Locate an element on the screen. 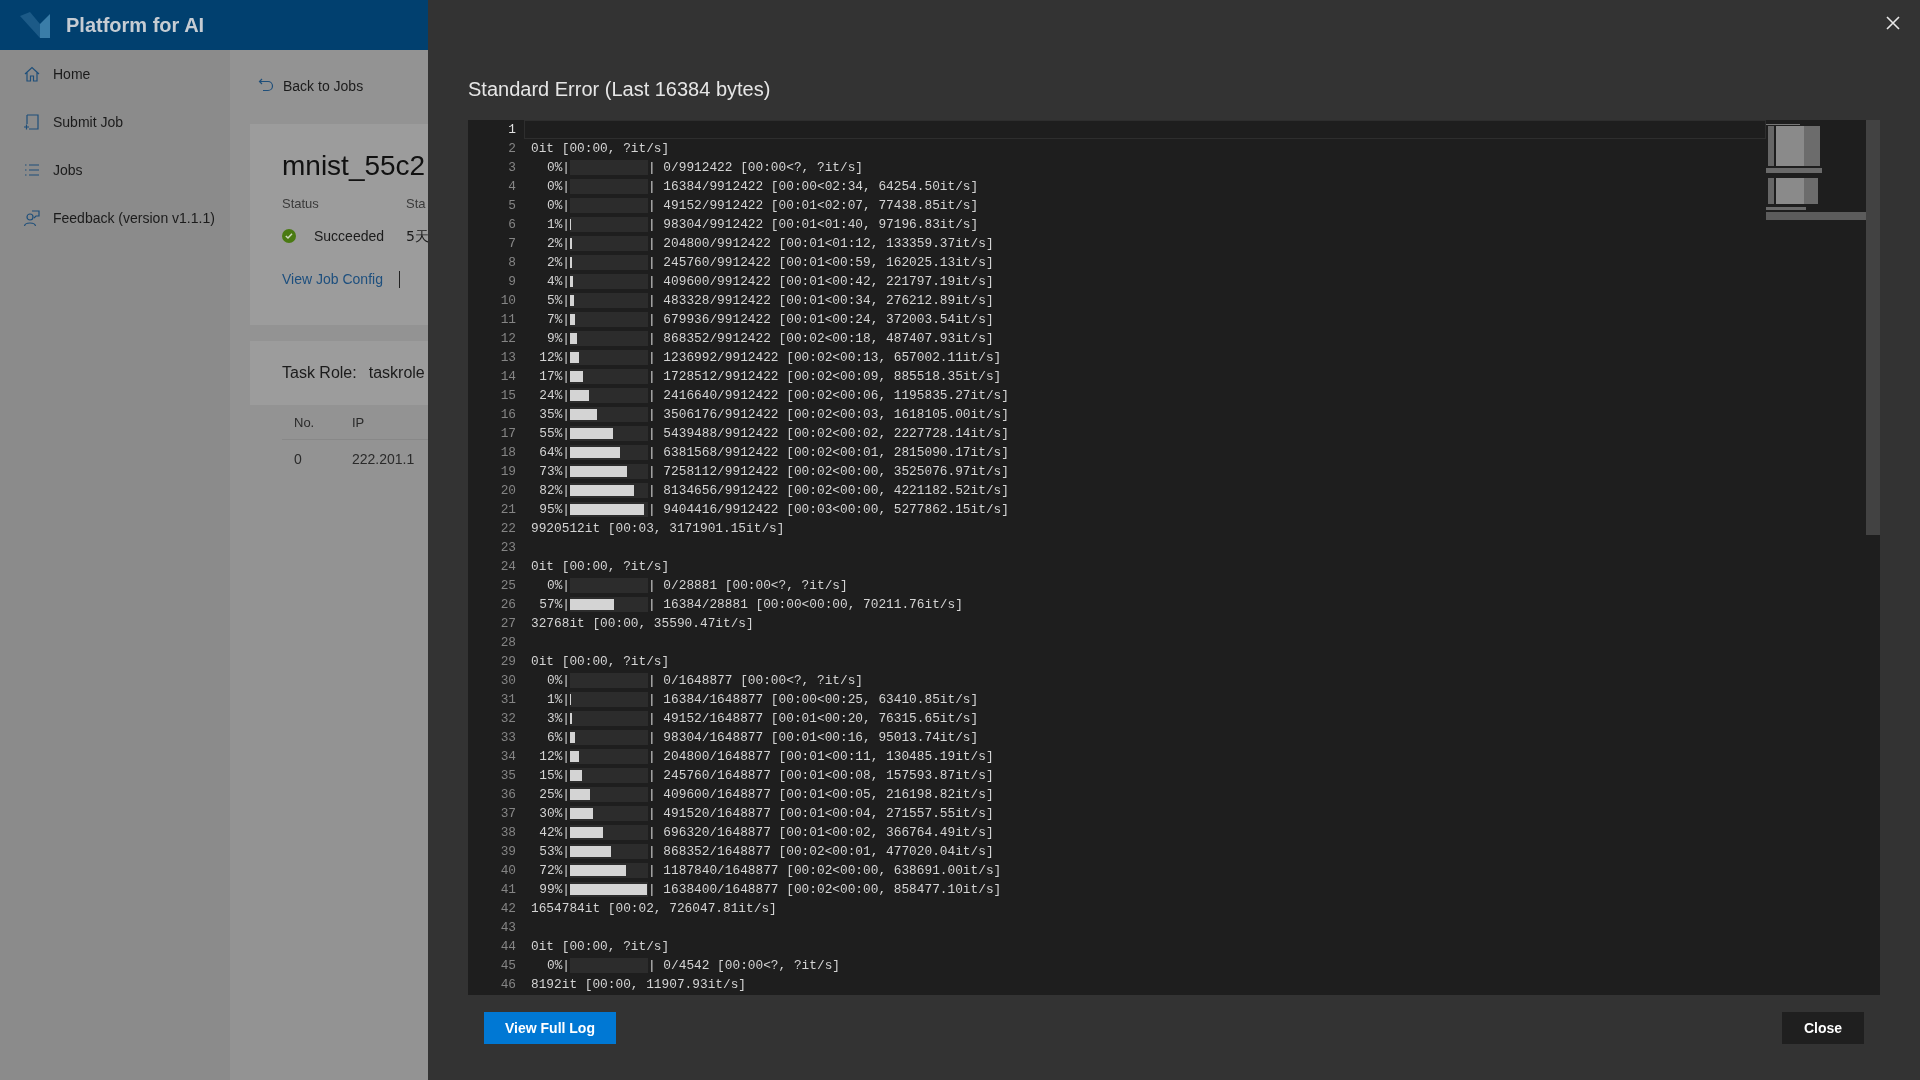 The image size is (1920, 1080). progress-details: | 1187840/1648877 [00:02<00:00, 638691.00it/s] is located at coordinates (825, 870).